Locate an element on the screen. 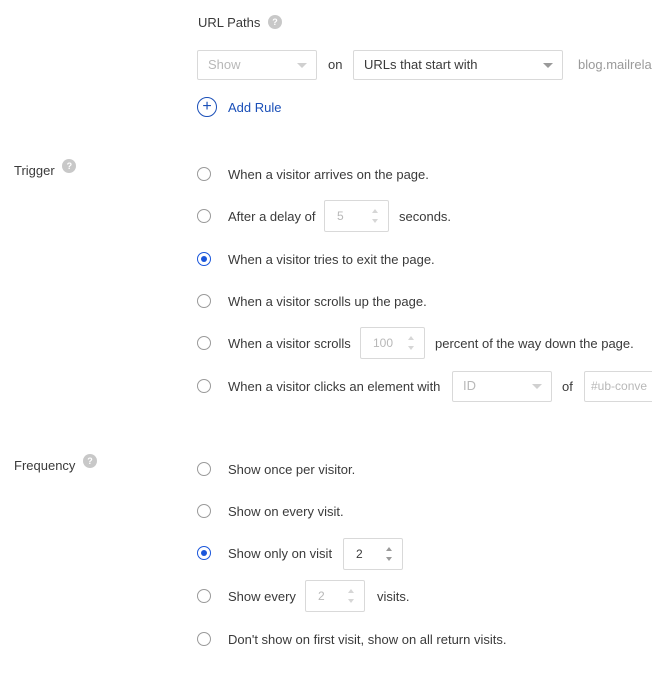 The height and width of the screenshot is (674, 652). frequency-heading: Frequency ? is located at coordinates (56, 463).